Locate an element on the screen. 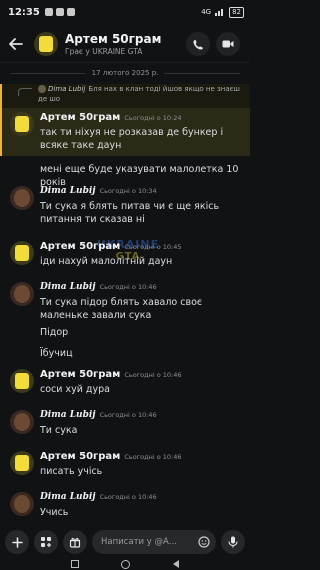  message-meta: Артем 50грам Сьогодні о 10:45 is located at coordinates (111, 246).